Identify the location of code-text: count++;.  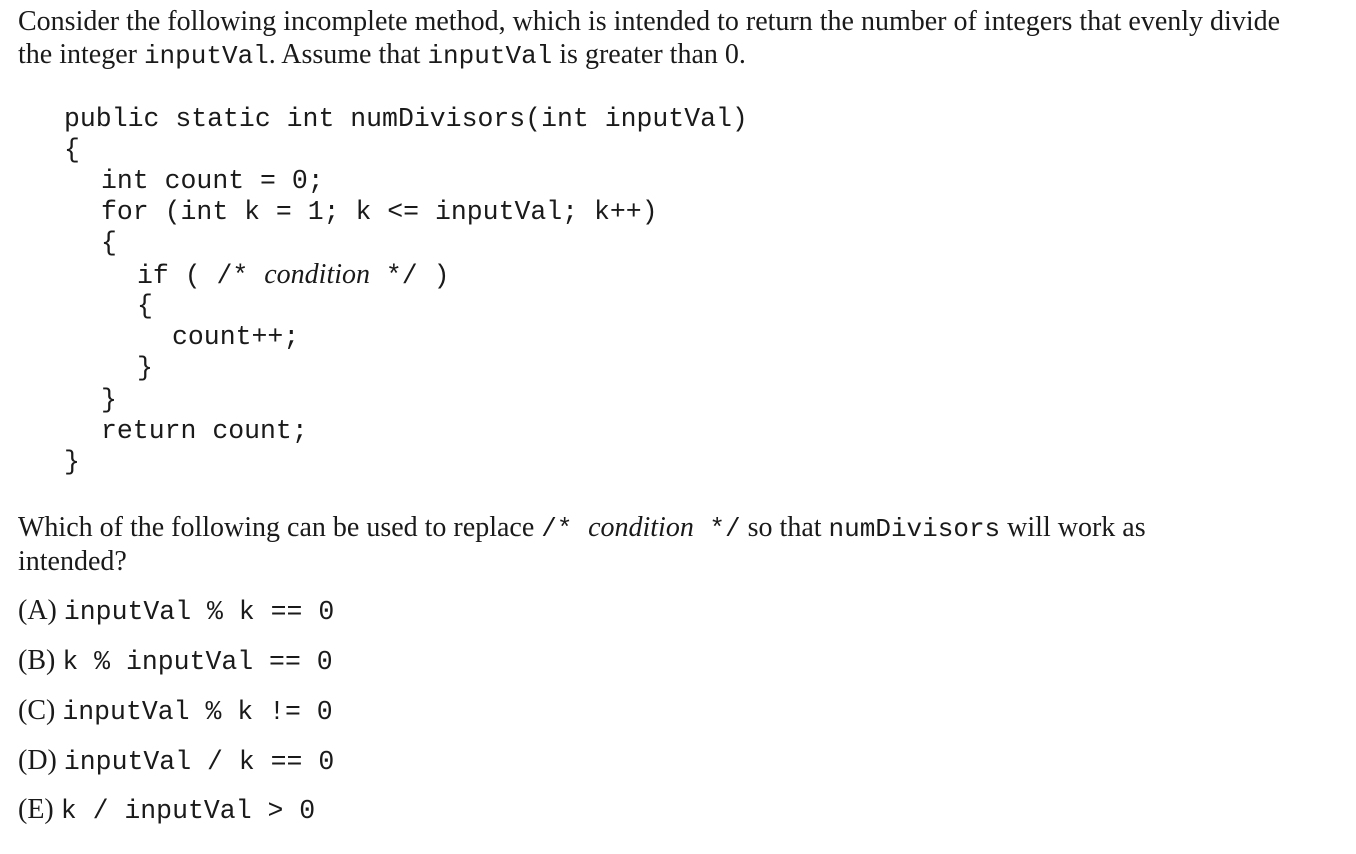
(236, 337).